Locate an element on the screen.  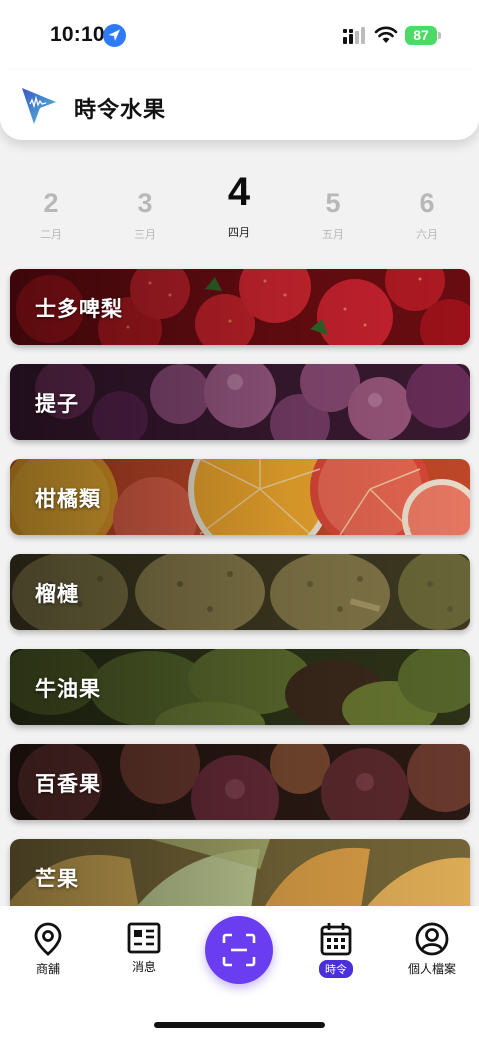
tab-seasonal: 時令 is located at coordinates (336, 950).